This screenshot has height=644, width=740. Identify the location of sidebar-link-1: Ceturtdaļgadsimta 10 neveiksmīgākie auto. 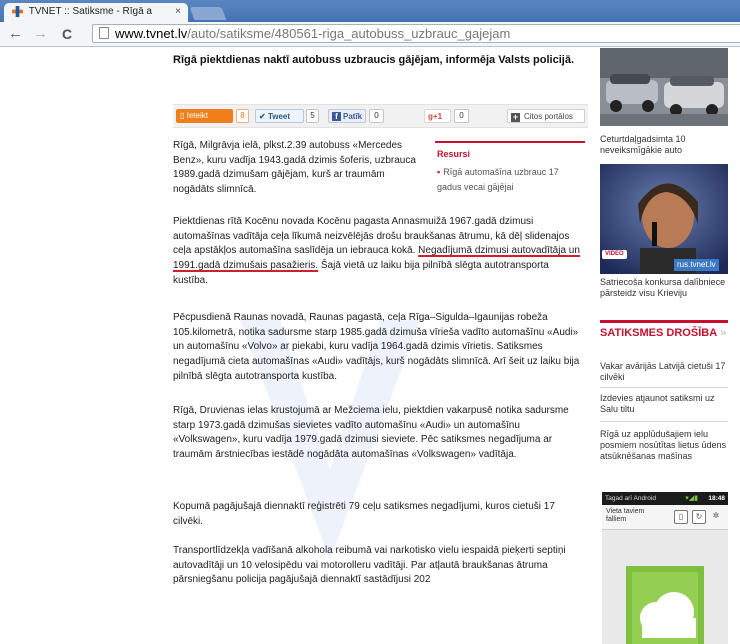
(664, 145).